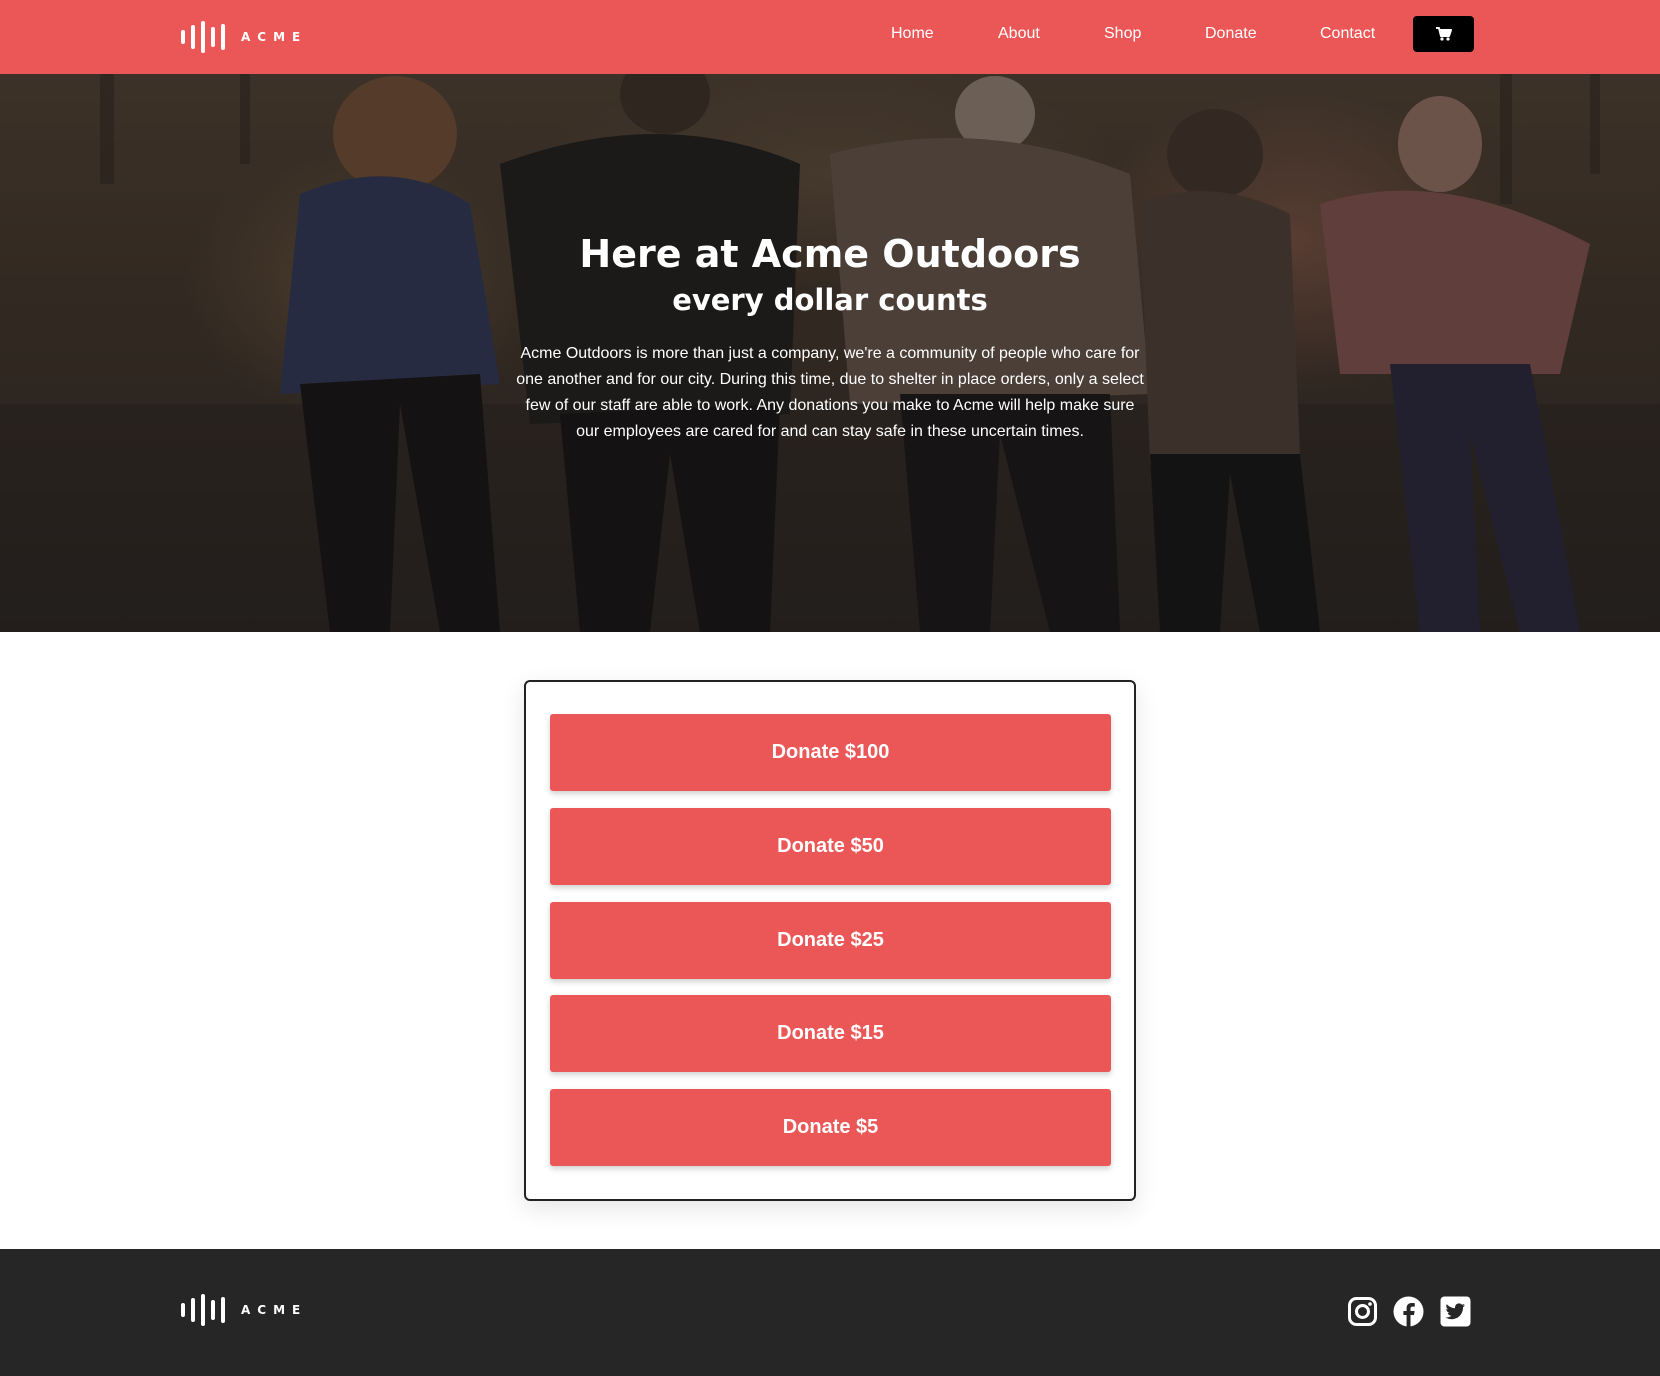  What do you see at coordinates (830, 1127) in the screenshot?
I see `donate-5-button: Donate $5` at bounding box center [830, 1127].